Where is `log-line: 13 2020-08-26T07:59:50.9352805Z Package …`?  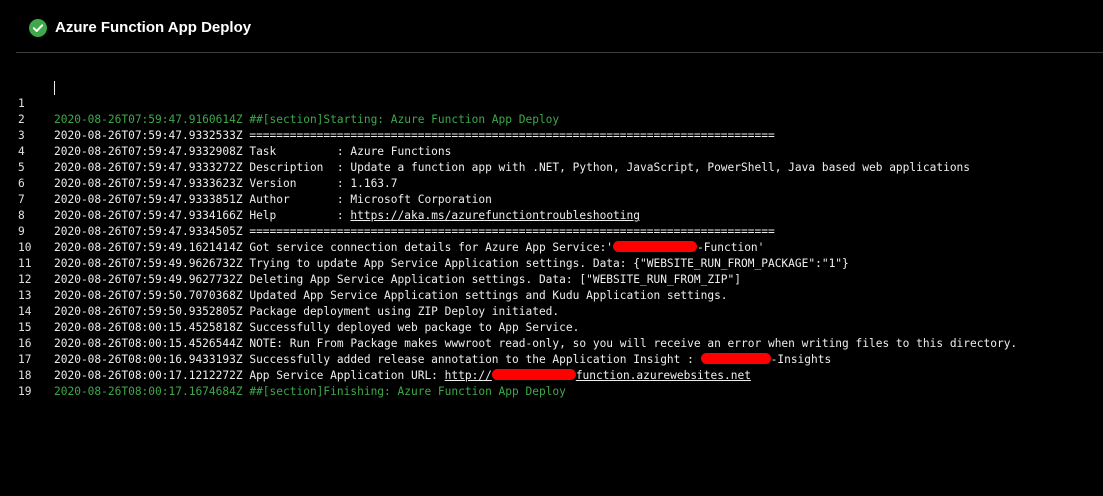 log-line: 13 2020-08-26T07:59:50.9352805Z Package … is located at coordinates (551, 295).